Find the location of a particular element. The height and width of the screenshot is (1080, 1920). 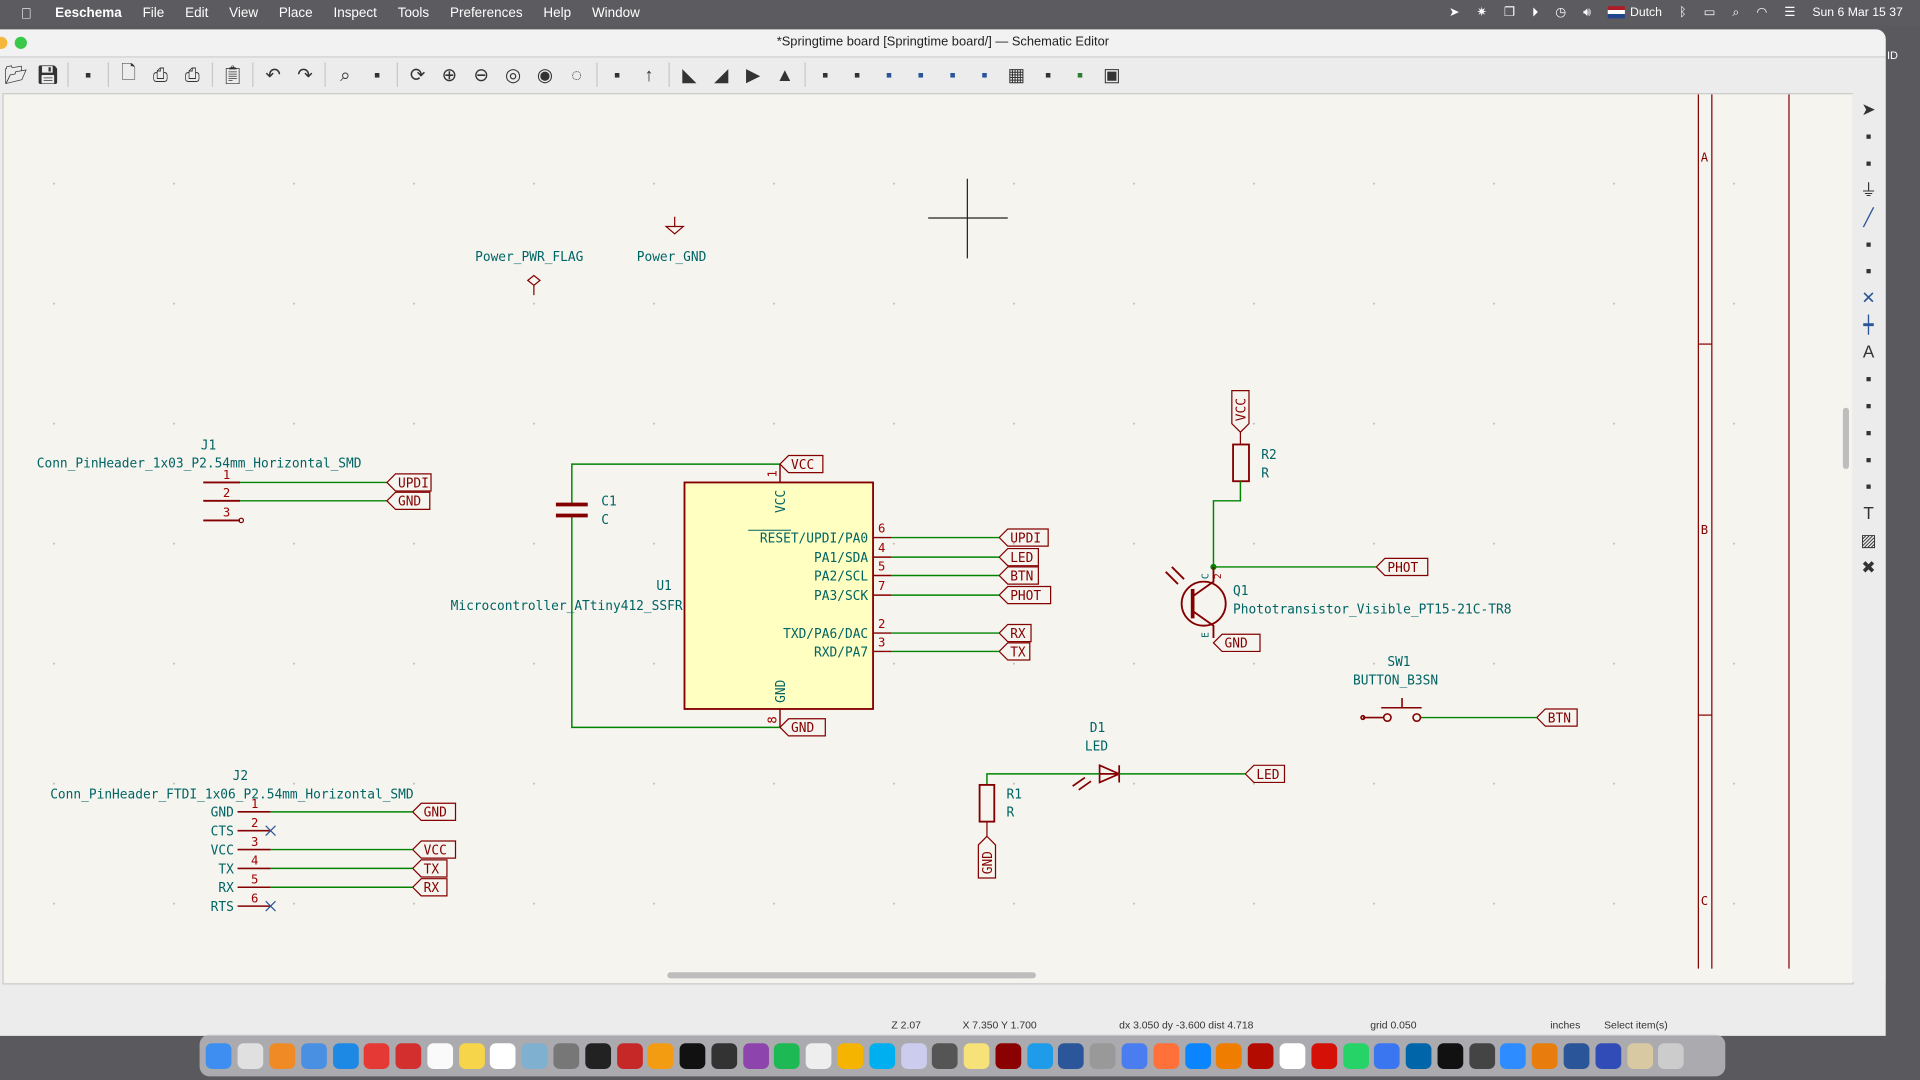

dock-system-monitor-icon is located at coordinates (1481, 1055).